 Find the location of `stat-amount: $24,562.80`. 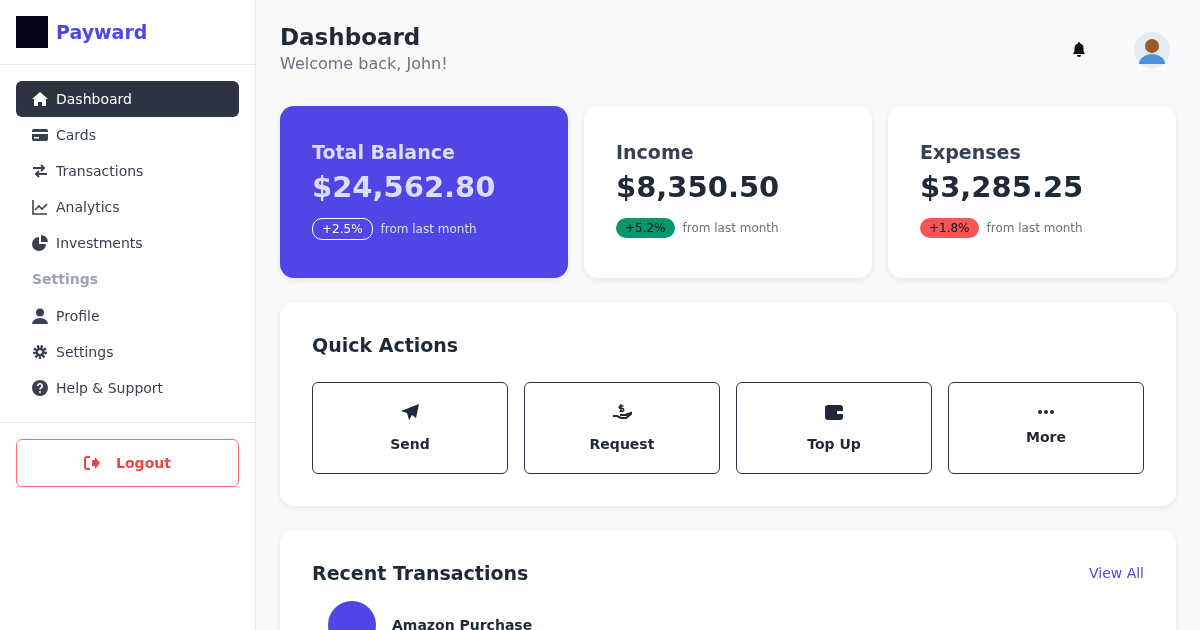

stat-amount: $24,562.80 is located at coordinates (404, 188).